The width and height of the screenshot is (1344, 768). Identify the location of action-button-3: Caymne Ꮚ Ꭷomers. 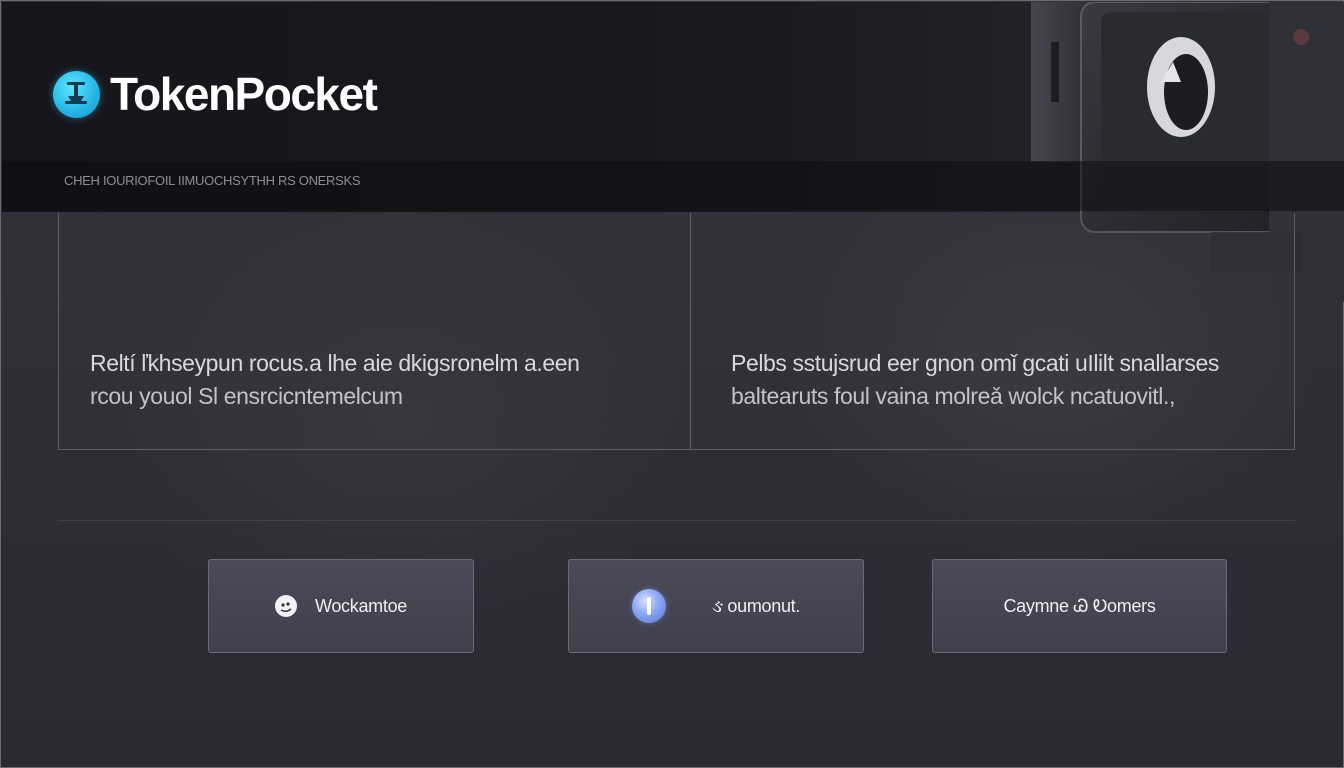
(1079, 606).